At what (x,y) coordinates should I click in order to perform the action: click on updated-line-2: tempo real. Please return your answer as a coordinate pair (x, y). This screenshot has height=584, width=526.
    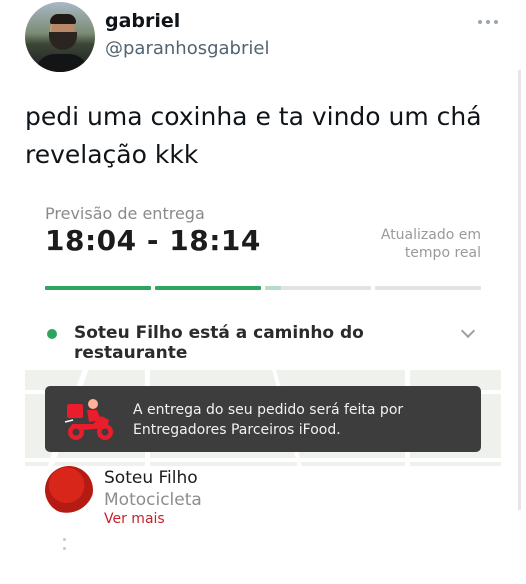
    Looking at the image, I should click on (442, 253).